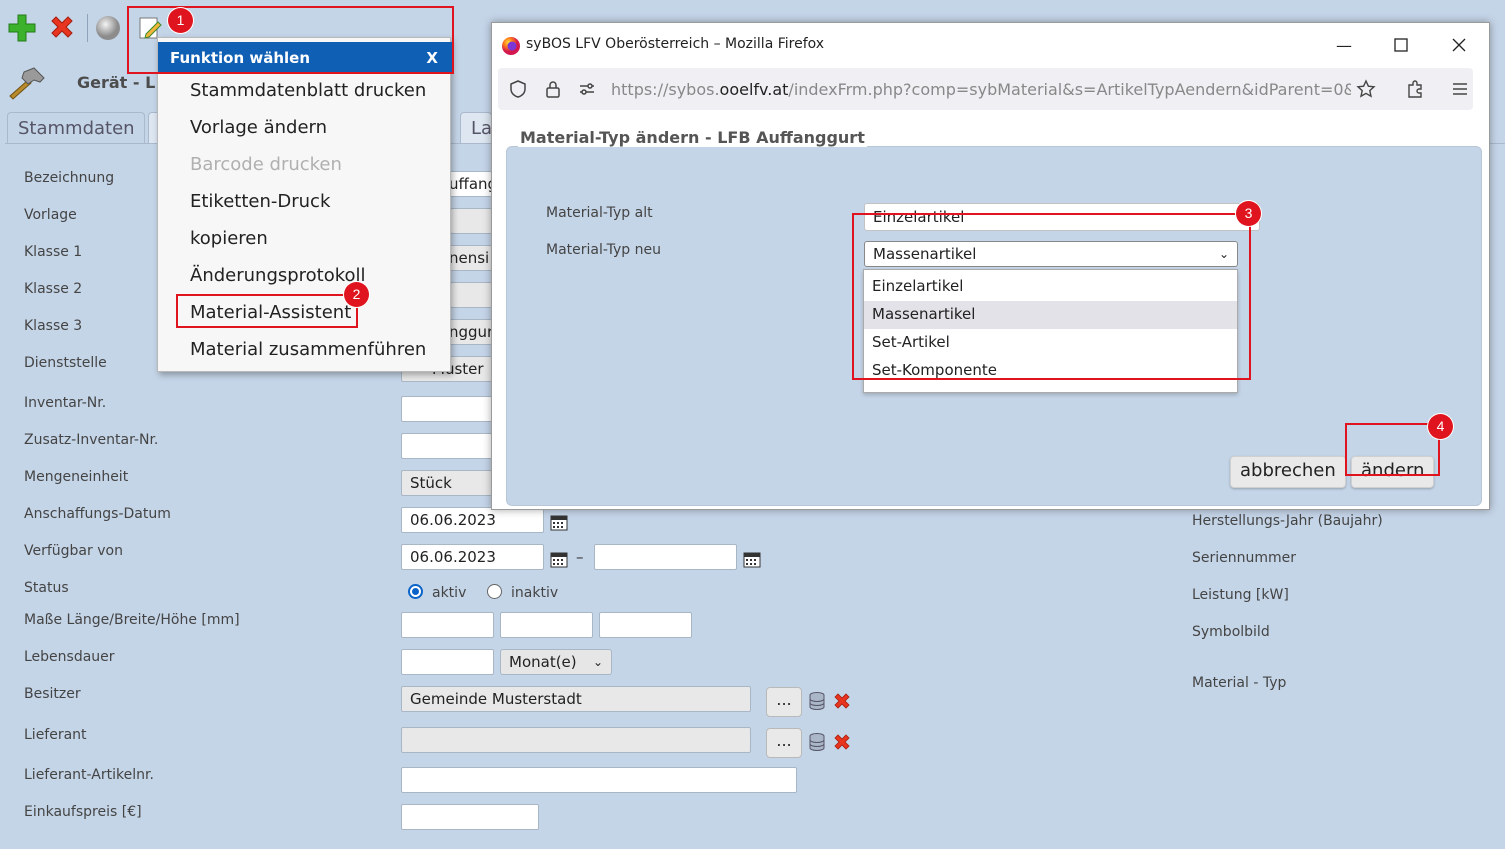 The width and height of the screenshot is (1505, 849). I want to click on lebensdauer-input, so click(447, 662).